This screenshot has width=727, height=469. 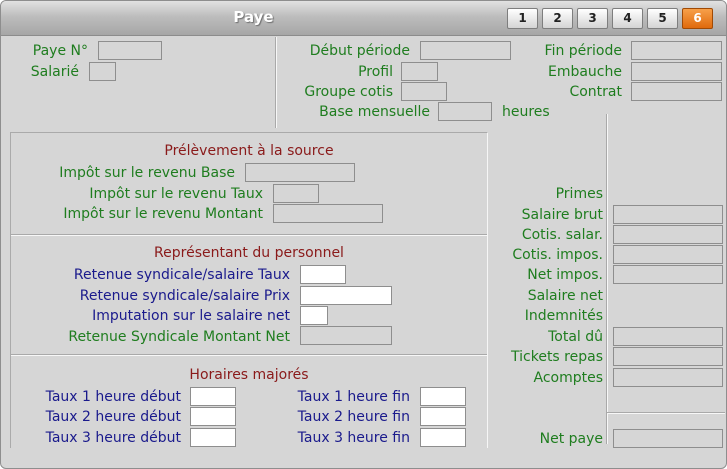 I want to click on net-impos-field, so click(x=668, y=274).